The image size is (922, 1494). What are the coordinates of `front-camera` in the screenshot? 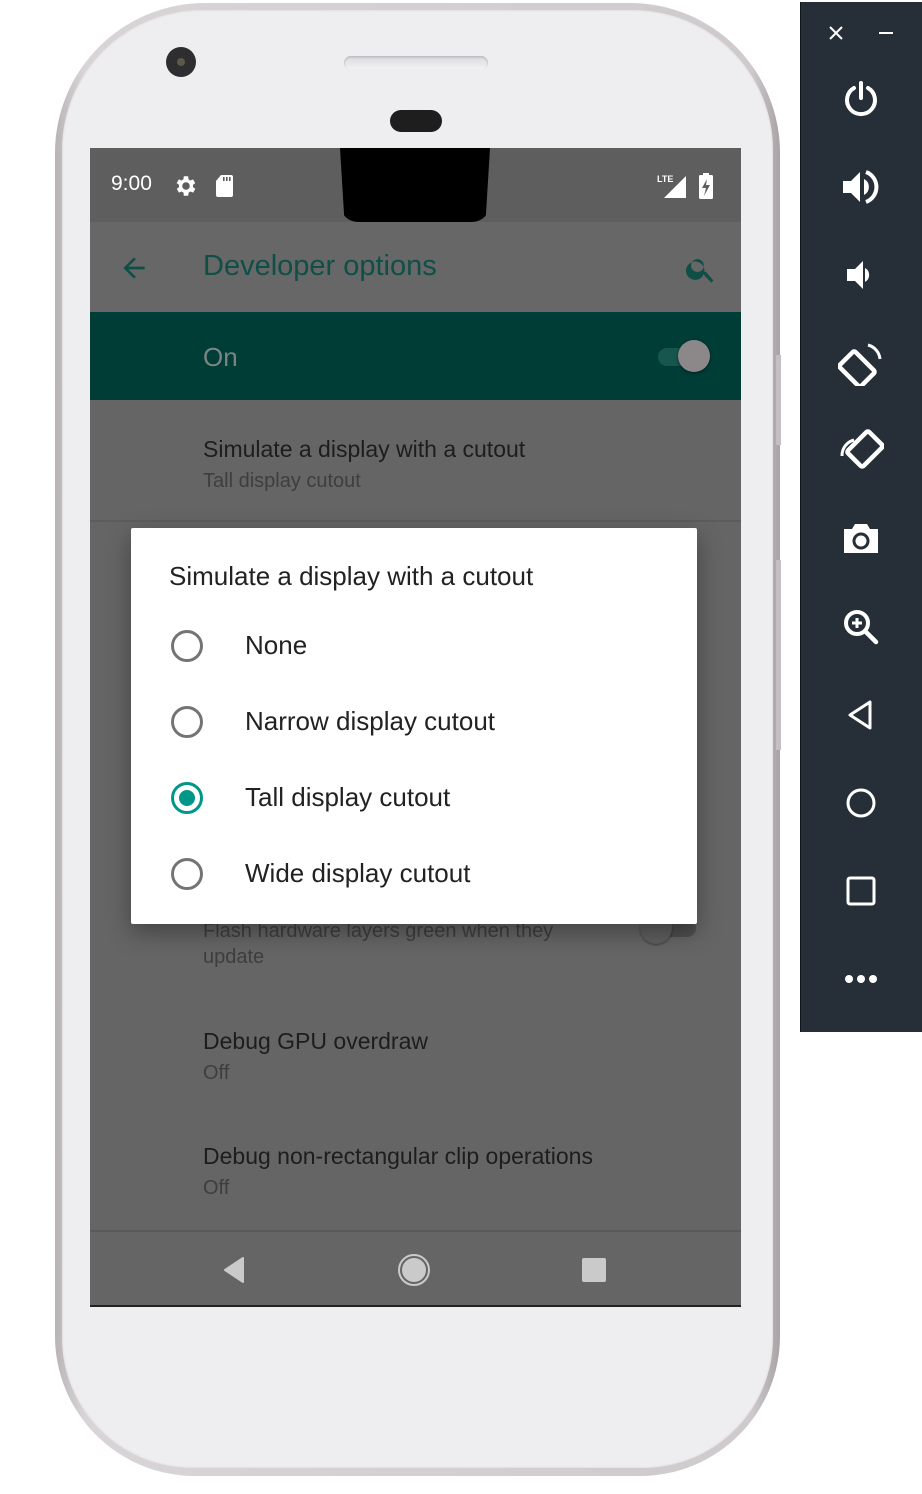 It's located at (181, 62).